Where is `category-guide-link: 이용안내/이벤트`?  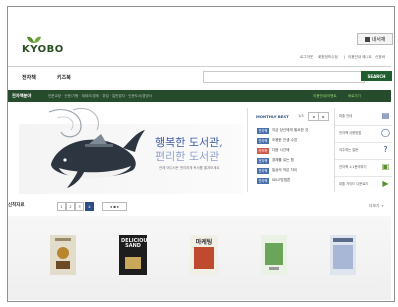
category-guide-link: 이용안내/이벤트 is located at coordinates (325, 96).